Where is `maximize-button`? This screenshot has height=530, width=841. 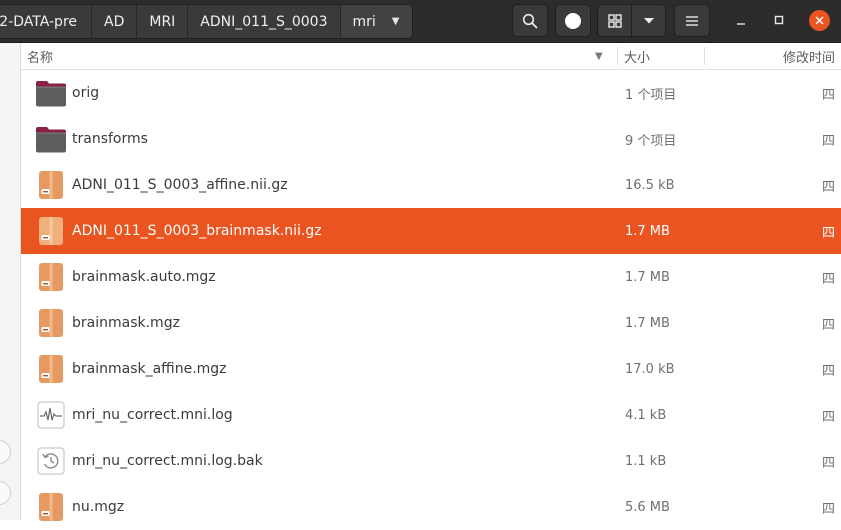
maximize-button is located at coordinates (779, 20).